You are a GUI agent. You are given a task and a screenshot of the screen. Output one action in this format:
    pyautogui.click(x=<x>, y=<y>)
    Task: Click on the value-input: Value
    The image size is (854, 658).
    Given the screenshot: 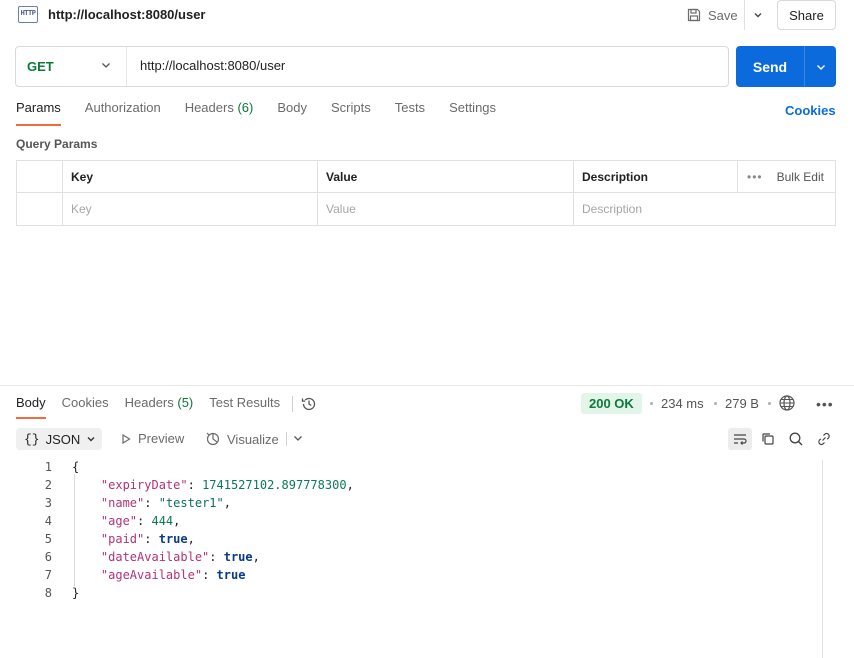 What is the action you would take?
    pyautogui.click(x=337, y=209)
    